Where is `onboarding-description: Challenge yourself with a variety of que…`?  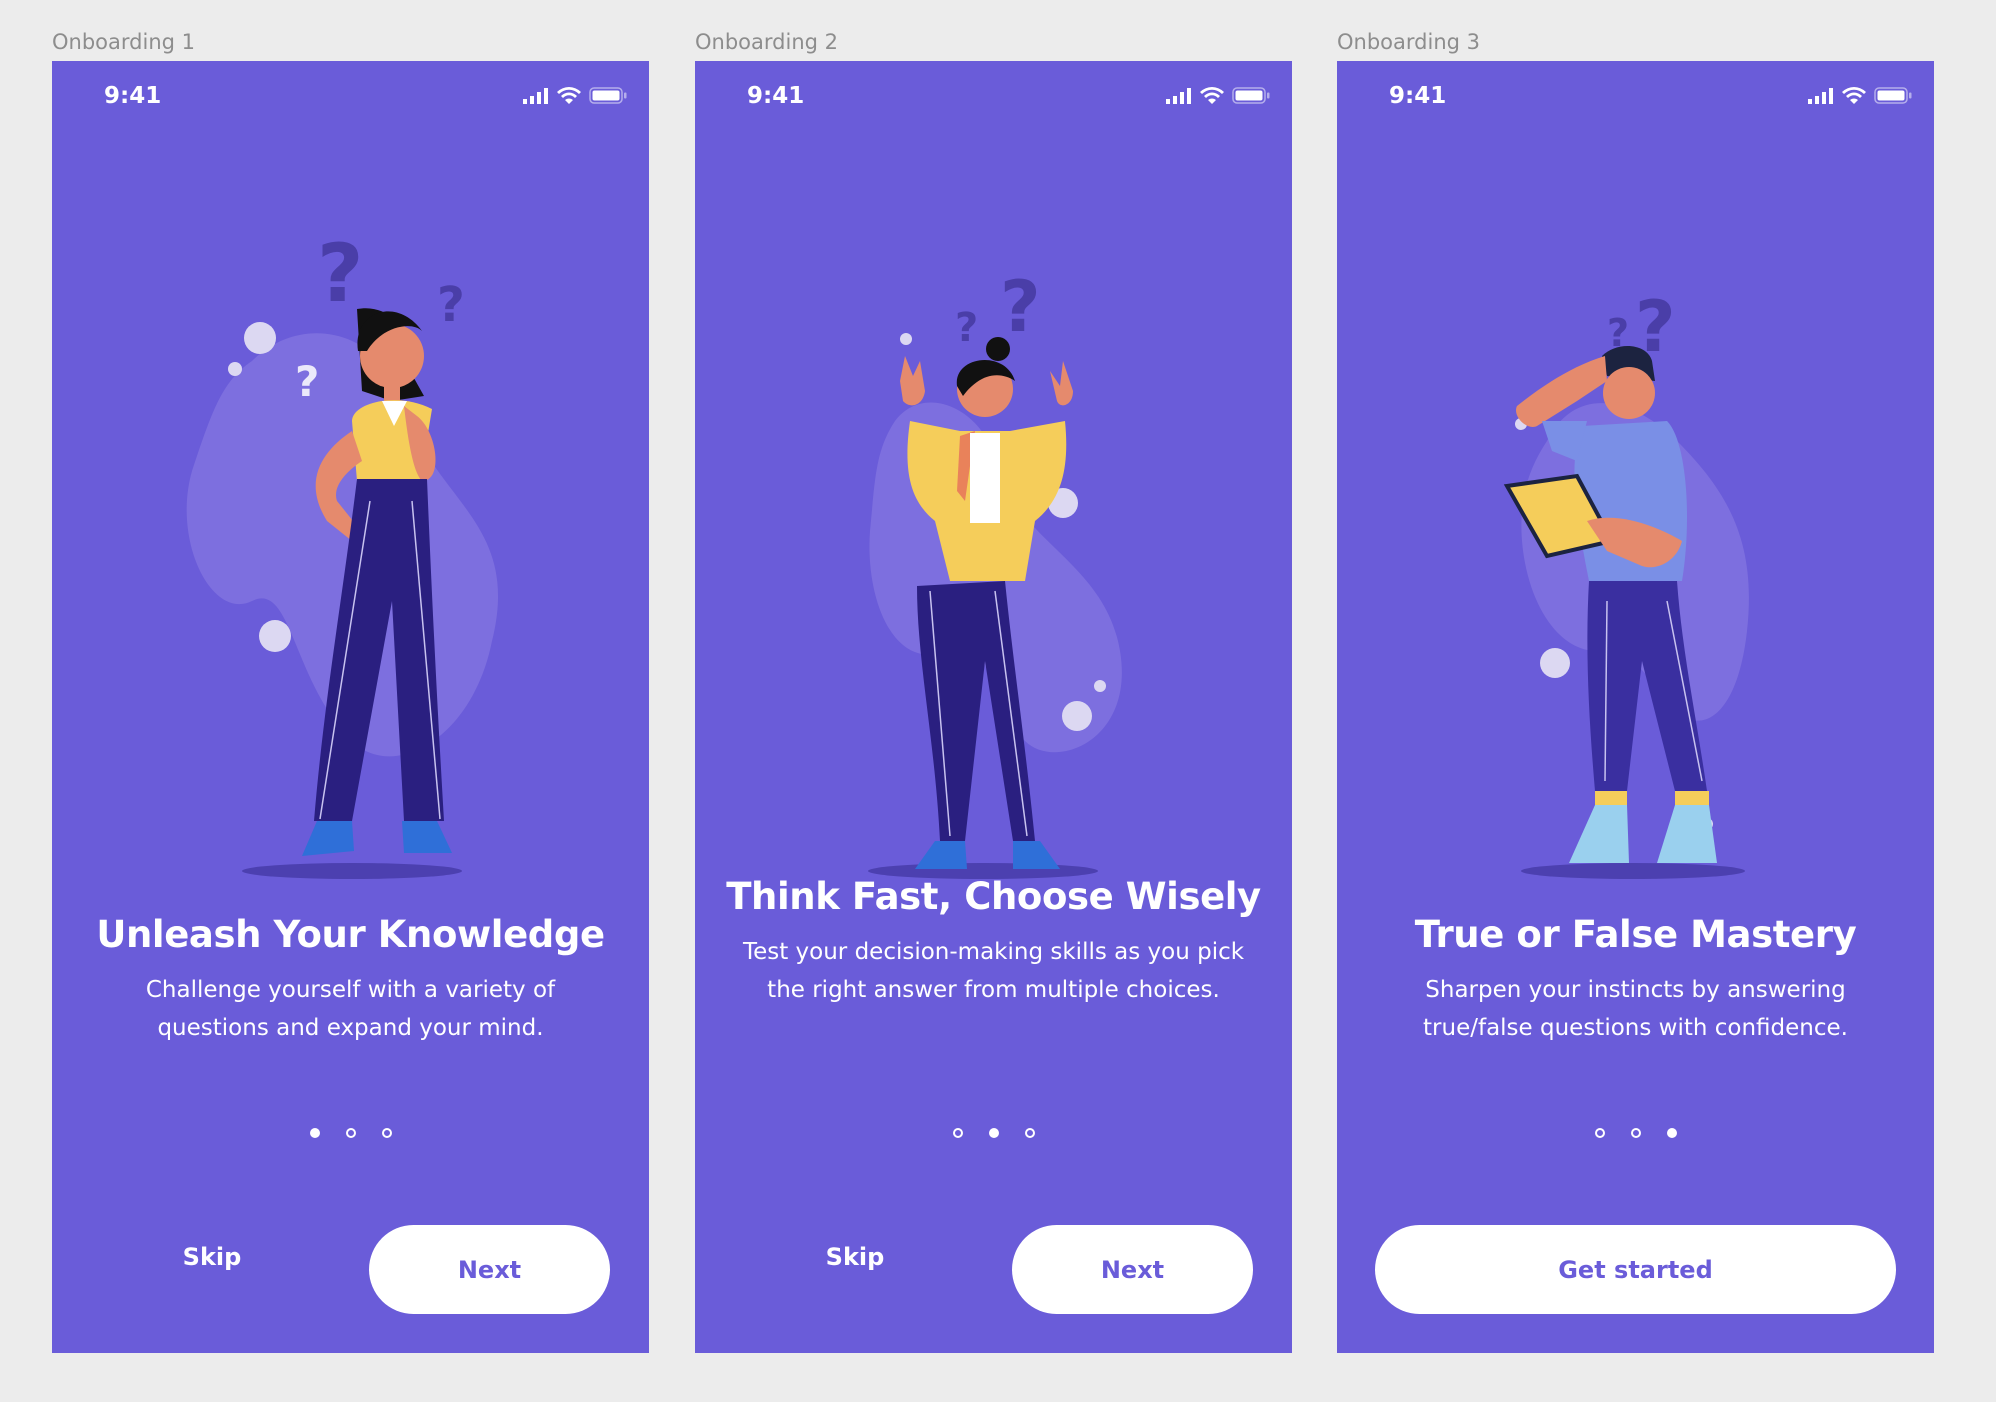
onboarding-description: Challenge yourself with a variety of que… is located at coordinates (350, 1009).